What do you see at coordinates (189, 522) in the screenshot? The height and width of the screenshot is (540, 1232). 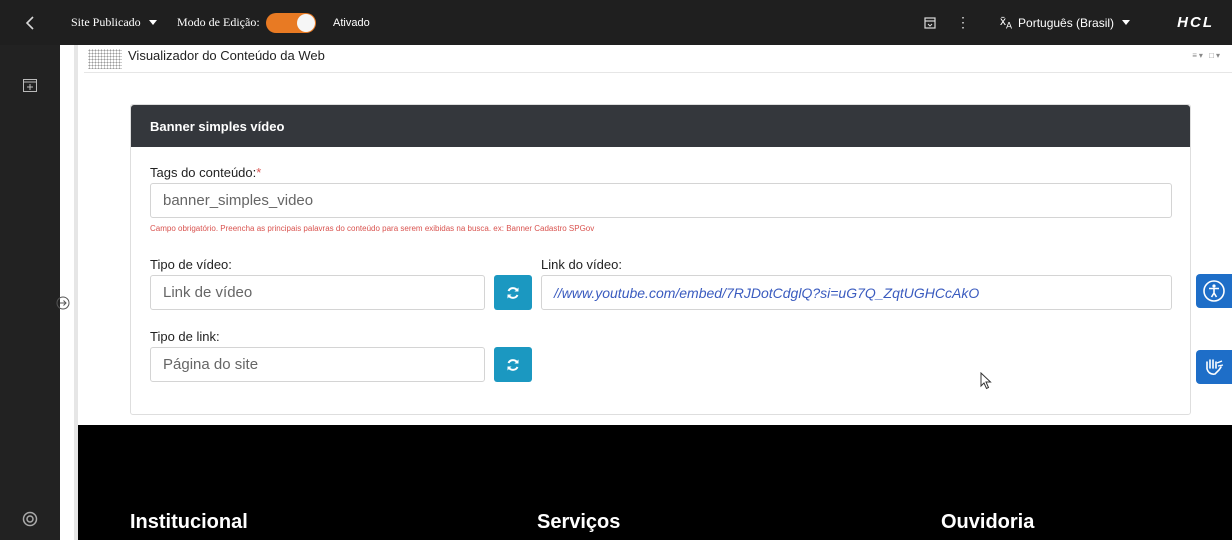 I see `footer-institucional: Institucional` at bounding box center [189, 522].